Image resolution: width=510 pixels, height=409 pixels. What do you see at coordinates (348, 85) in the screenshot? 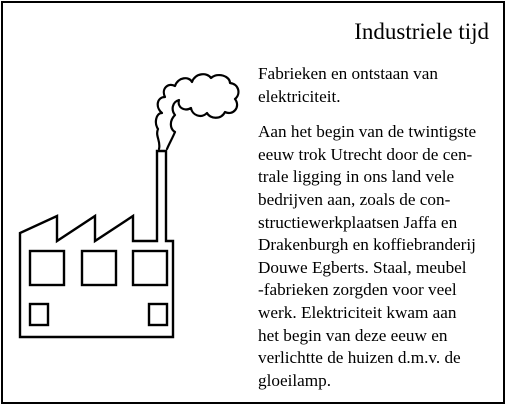
I see `intro-paragraph: Fabrieken en ontstaan van elektriciteit.` at bounding box center [348, 85].